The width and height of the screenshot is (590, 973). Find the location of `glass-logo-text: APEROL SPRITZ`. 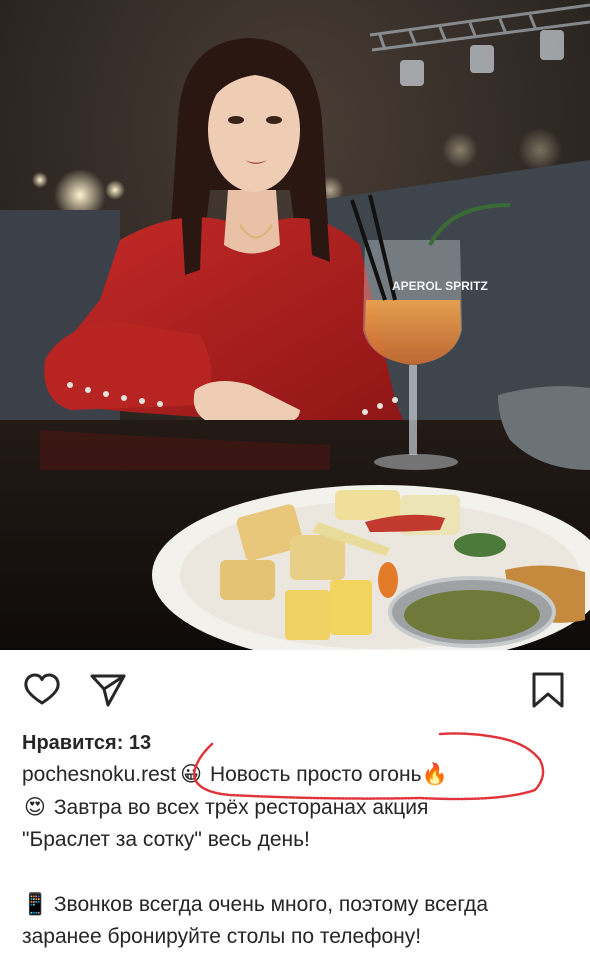

glass-logo-text: APEROL SPRITZ is located at coordinates (440, 286).